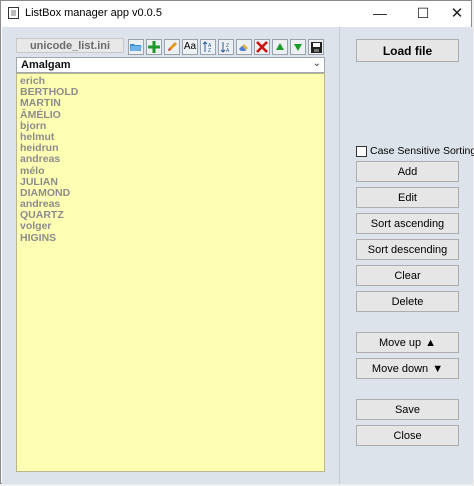 Image resolution: width=474 pixels, height=486 pixels. I want to click on delete-button: Delete, so click(407, 301).